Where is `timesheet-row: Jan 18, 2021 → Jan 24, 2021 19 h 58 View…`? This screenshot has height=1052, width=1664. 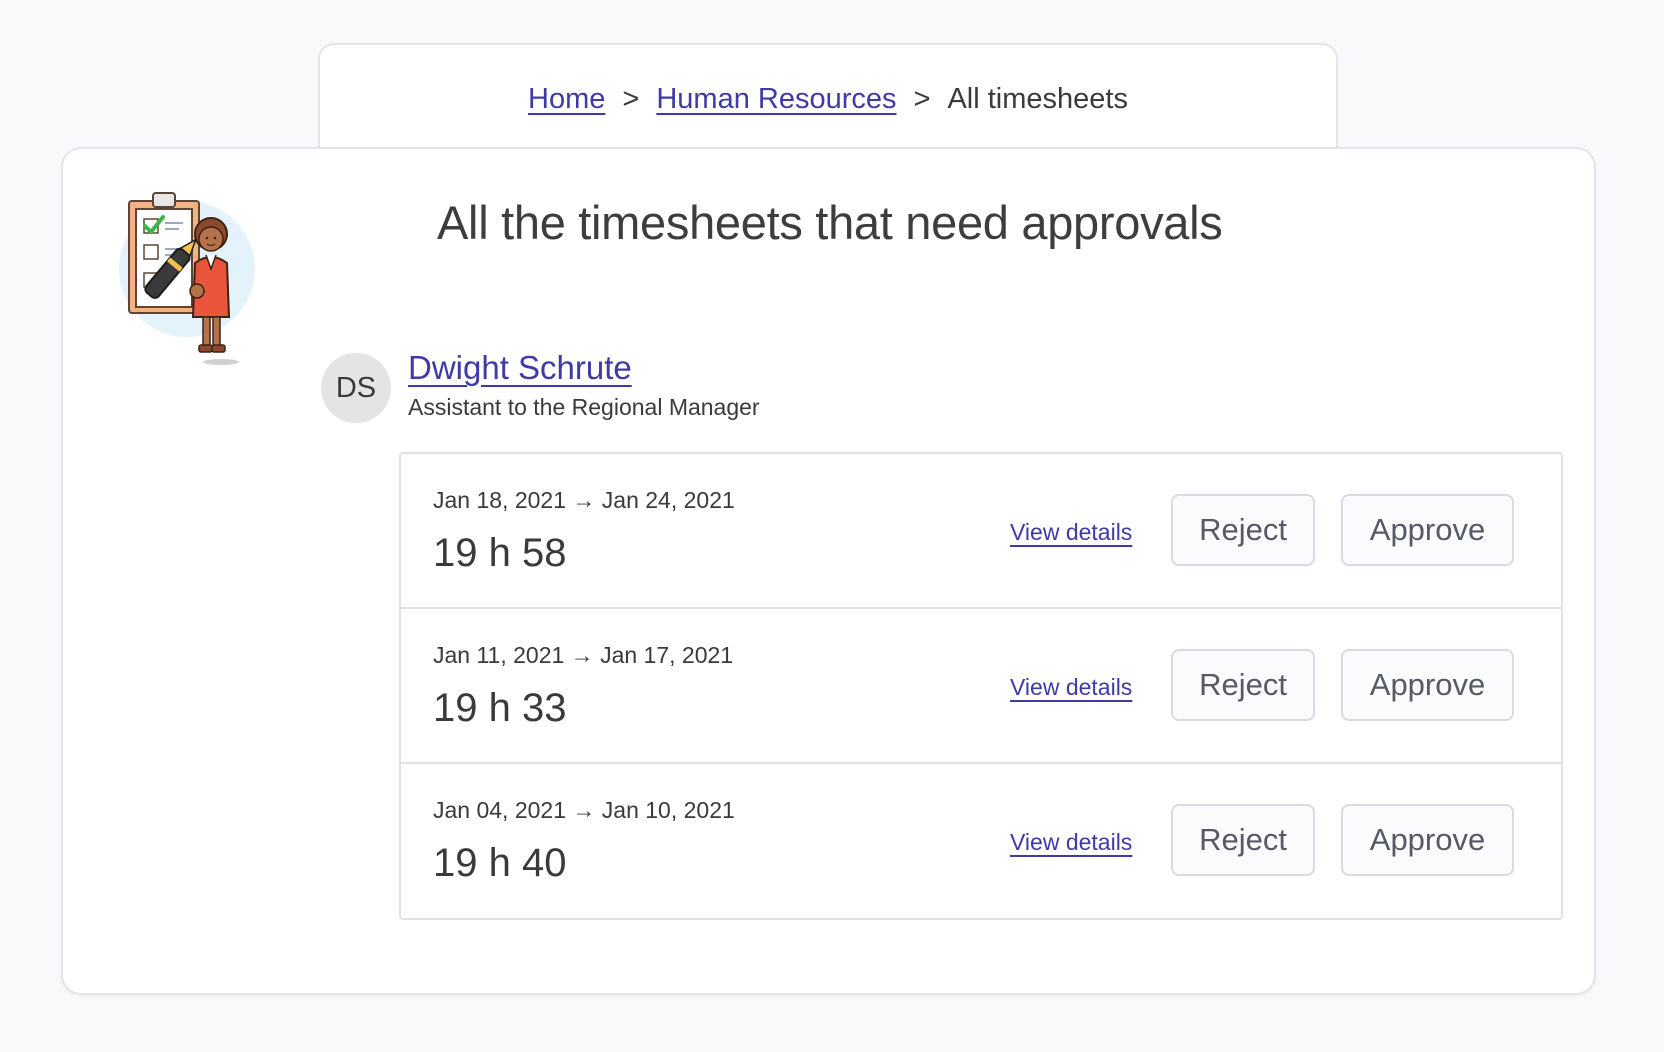
timesheet-row: Jan 18, 2021 → Jan 24, 2021 19 h 58 View… is located at coordinates (981, 531).